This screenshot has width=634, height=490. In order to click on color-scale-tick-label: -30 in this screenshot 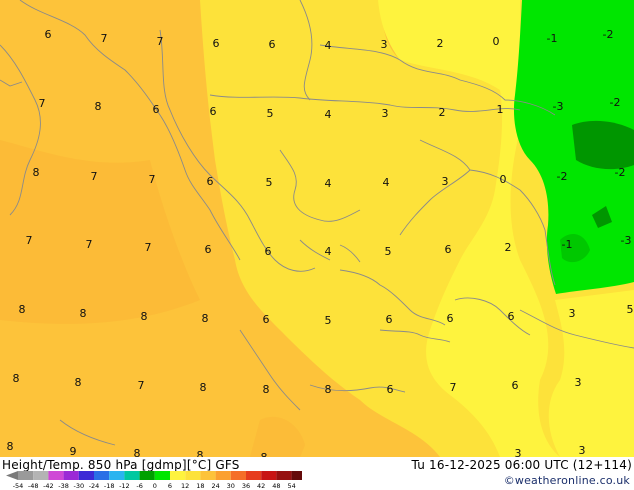, I will do `click(78, 486)`.